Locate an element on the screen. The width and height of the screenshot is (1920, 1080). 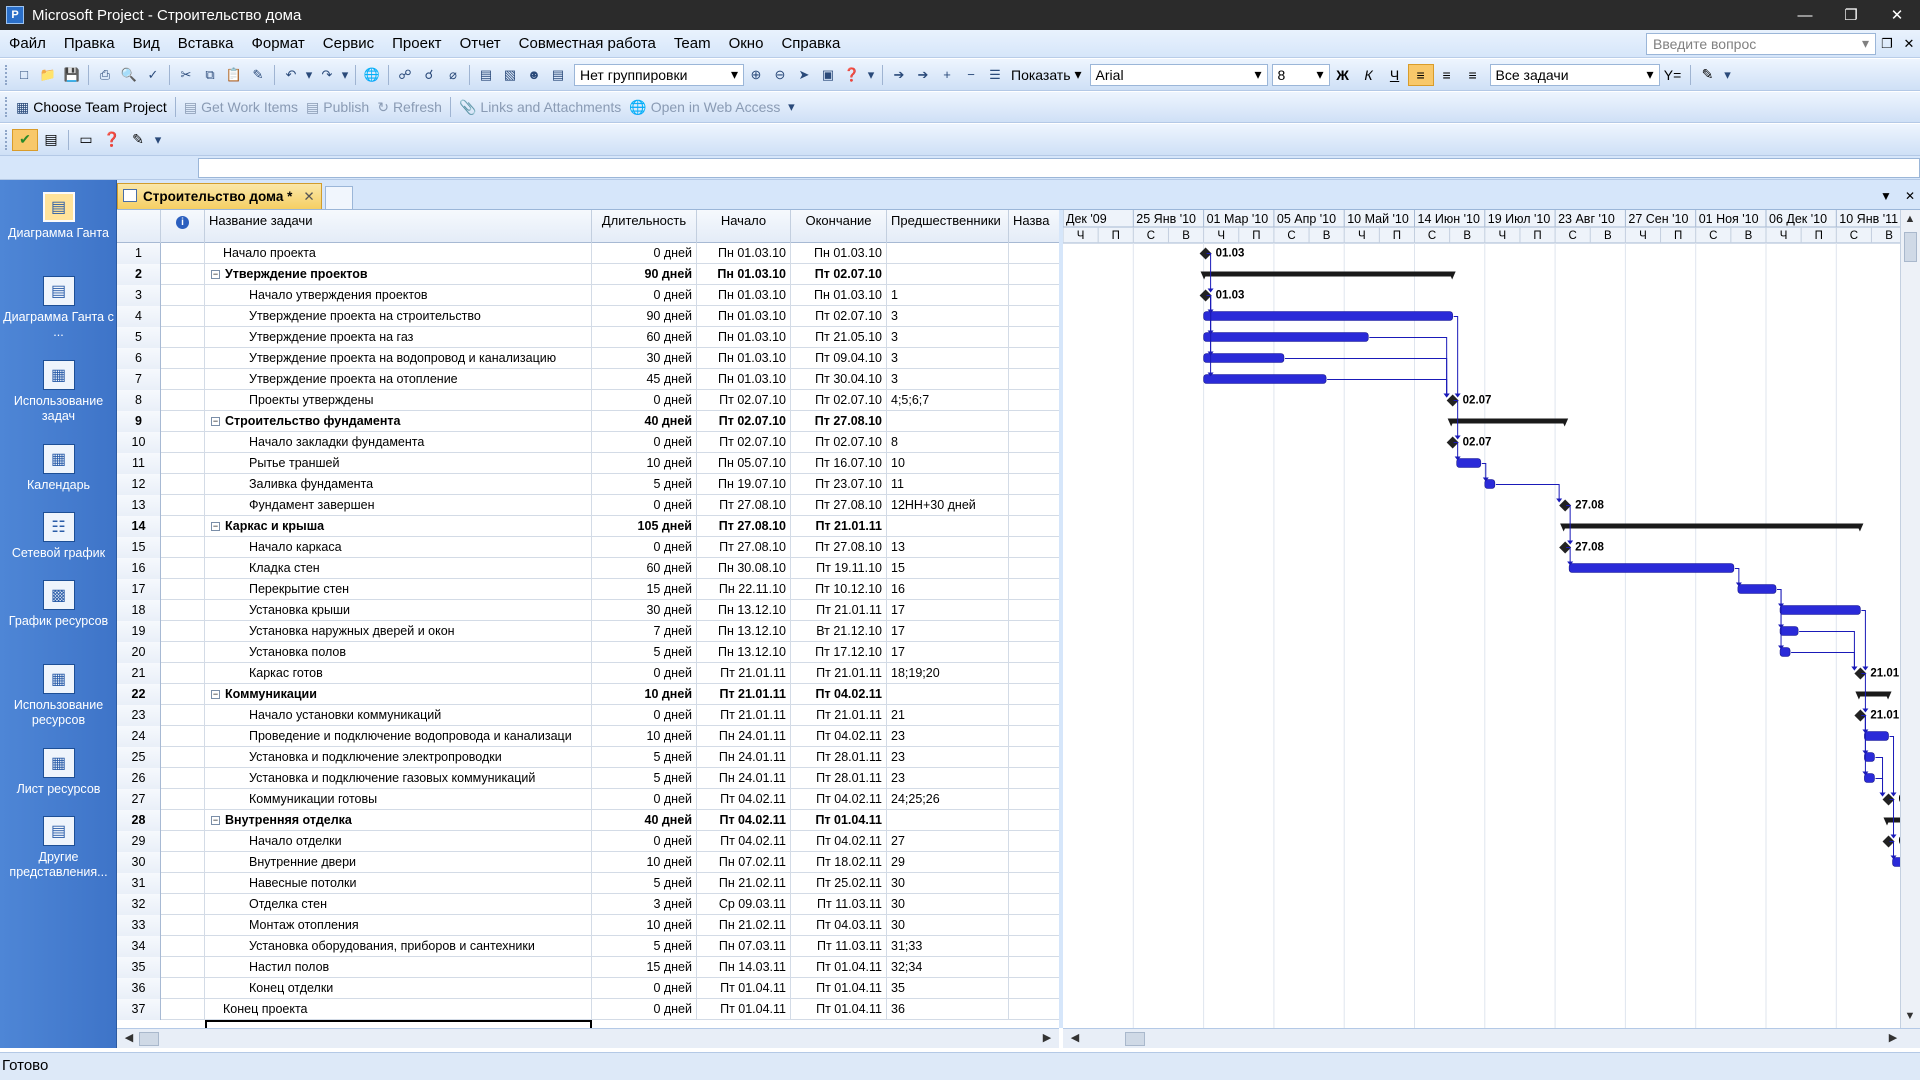
view-task-usage: ▦ Использование задач is located at coordinates (58, 392).